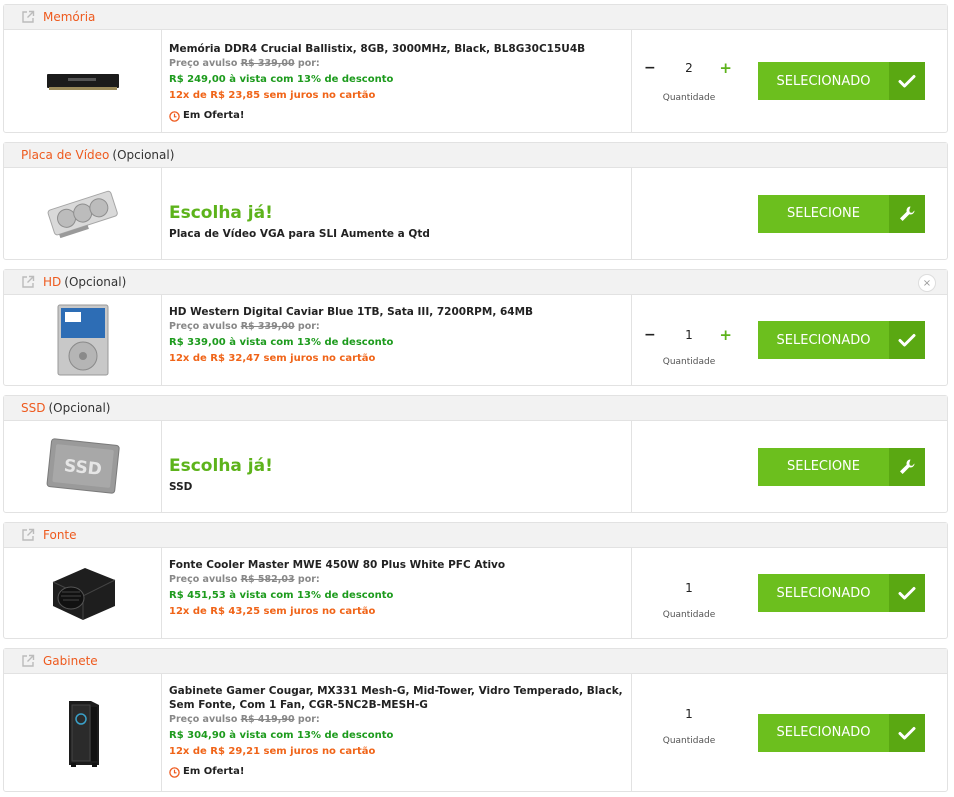 The height and width of the screenshot is (797, 954). Describe the element at coordinates (475, 155) in the screenshot. I see `section-header: Placa de Vídeo (Opcional)` at that location.